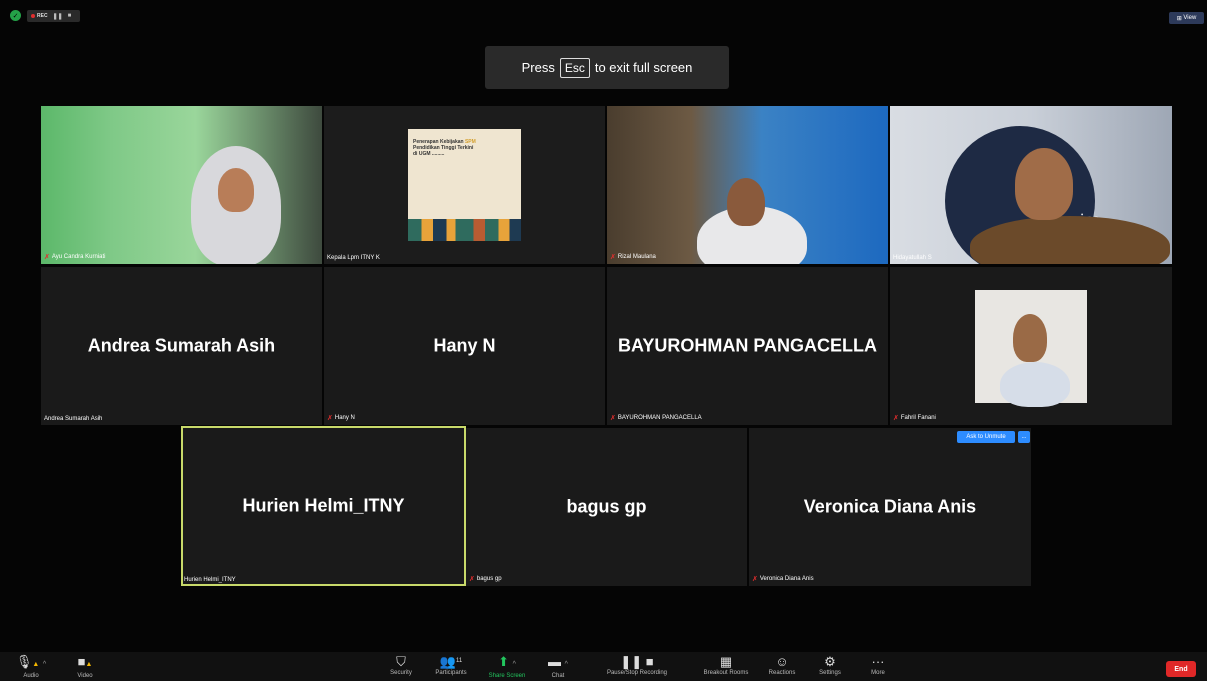 Image resolution: width=1207 pixels, height=681 pixels. What do you see at coordinates (181, 185) in the screenshot?
I see `participant-tile-ayu: ✗ Ayu Candra Kurniati` at bounding box center [181, 185].